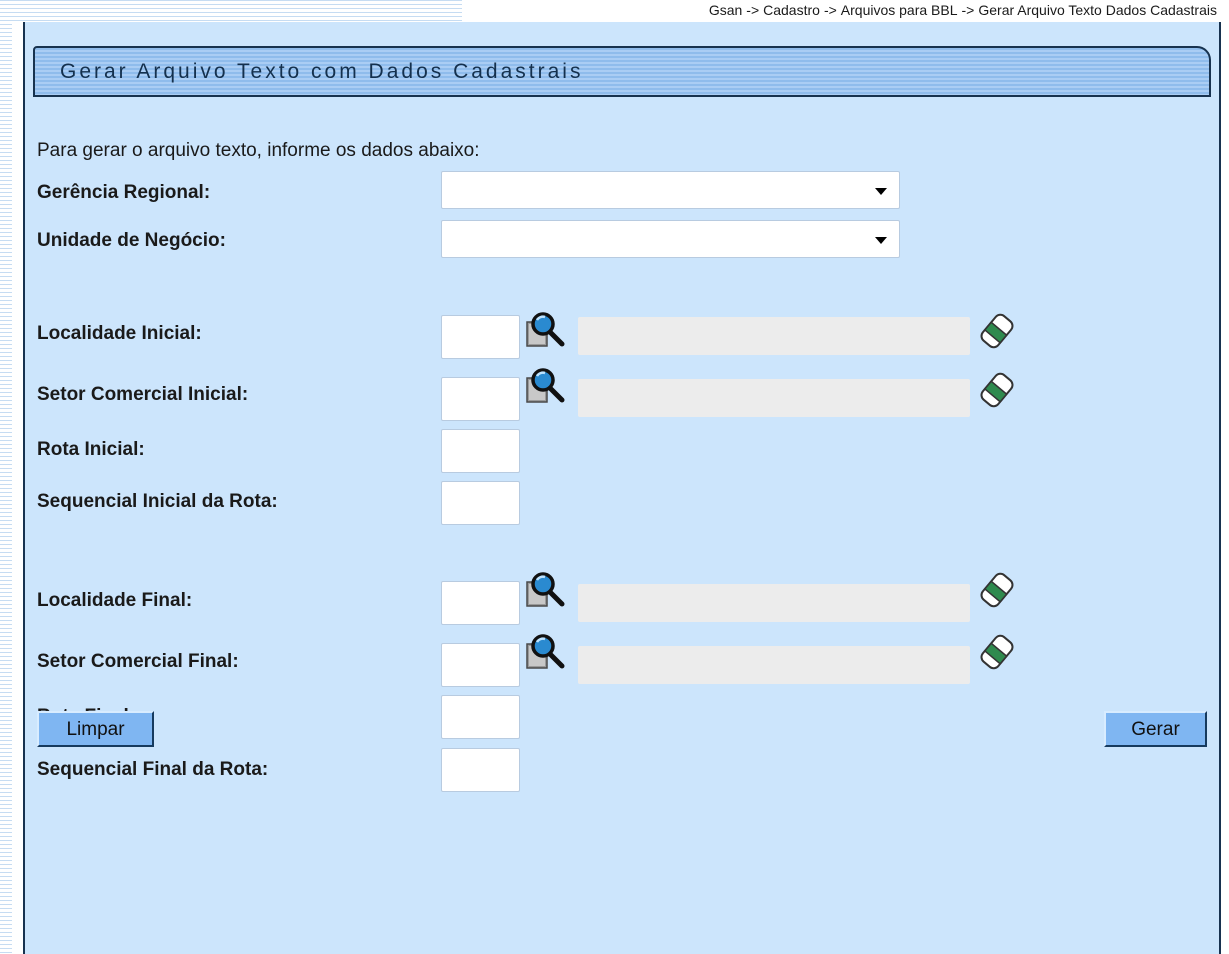 The height and width of the screenshot is (954, 1229). I want to click on localidade-final-label: Localidade Final:, so click(115, 600).